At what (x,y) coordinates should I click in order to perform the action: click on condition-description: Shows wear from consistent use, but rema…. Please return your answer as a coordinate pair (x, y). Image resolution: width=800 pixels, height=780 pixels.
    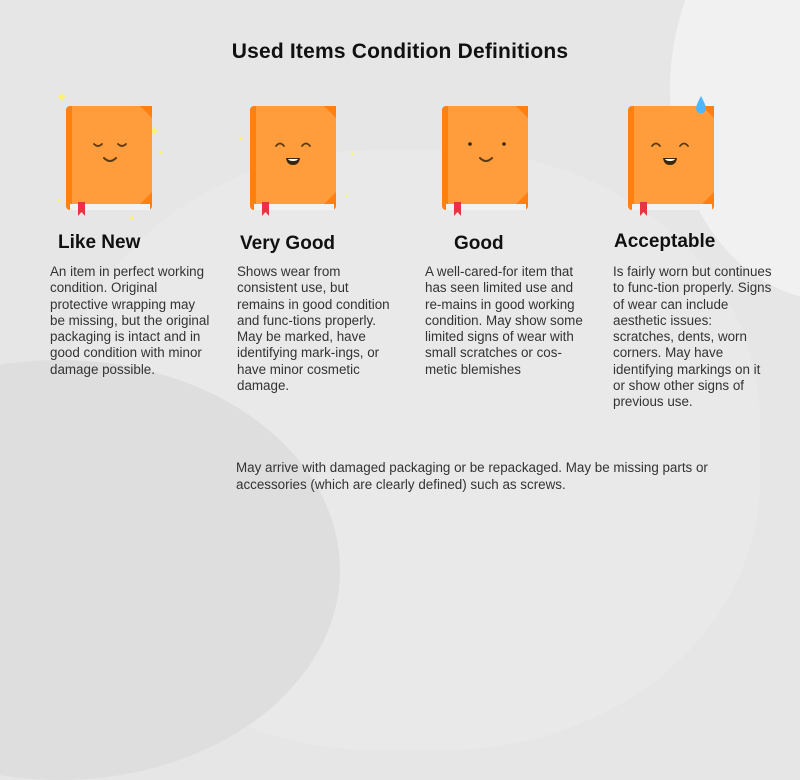
    Looking at the image, I should click on (313, 329).